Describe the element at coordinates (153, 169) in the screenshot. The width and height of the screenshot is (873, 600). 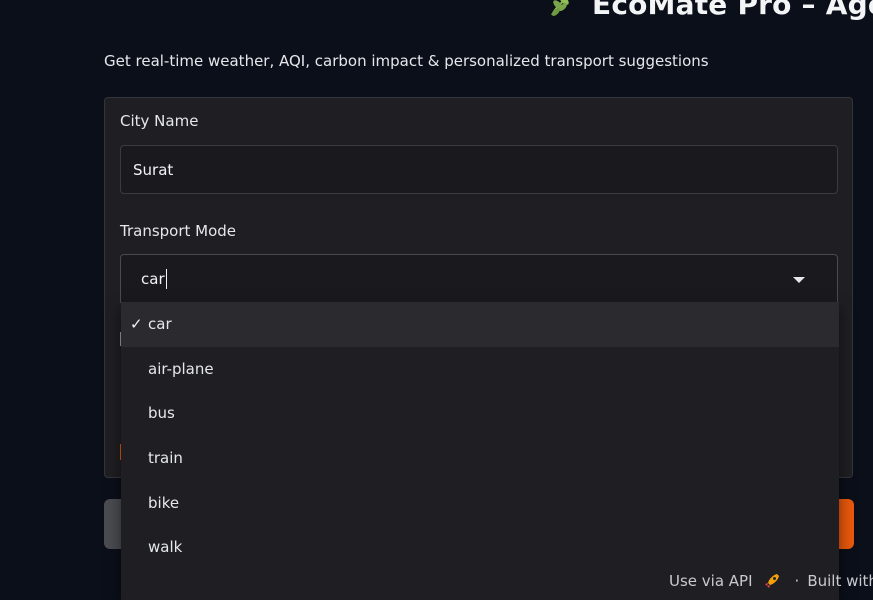
I see `city-name-value: Surat` at that location.